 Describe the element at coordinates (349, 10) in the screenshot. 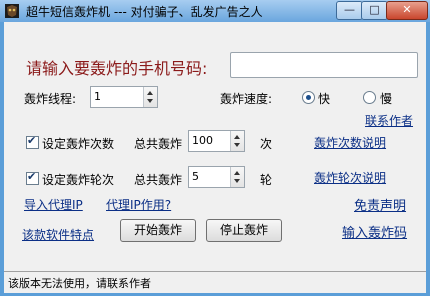

I see `minimize-button: —` at that location.